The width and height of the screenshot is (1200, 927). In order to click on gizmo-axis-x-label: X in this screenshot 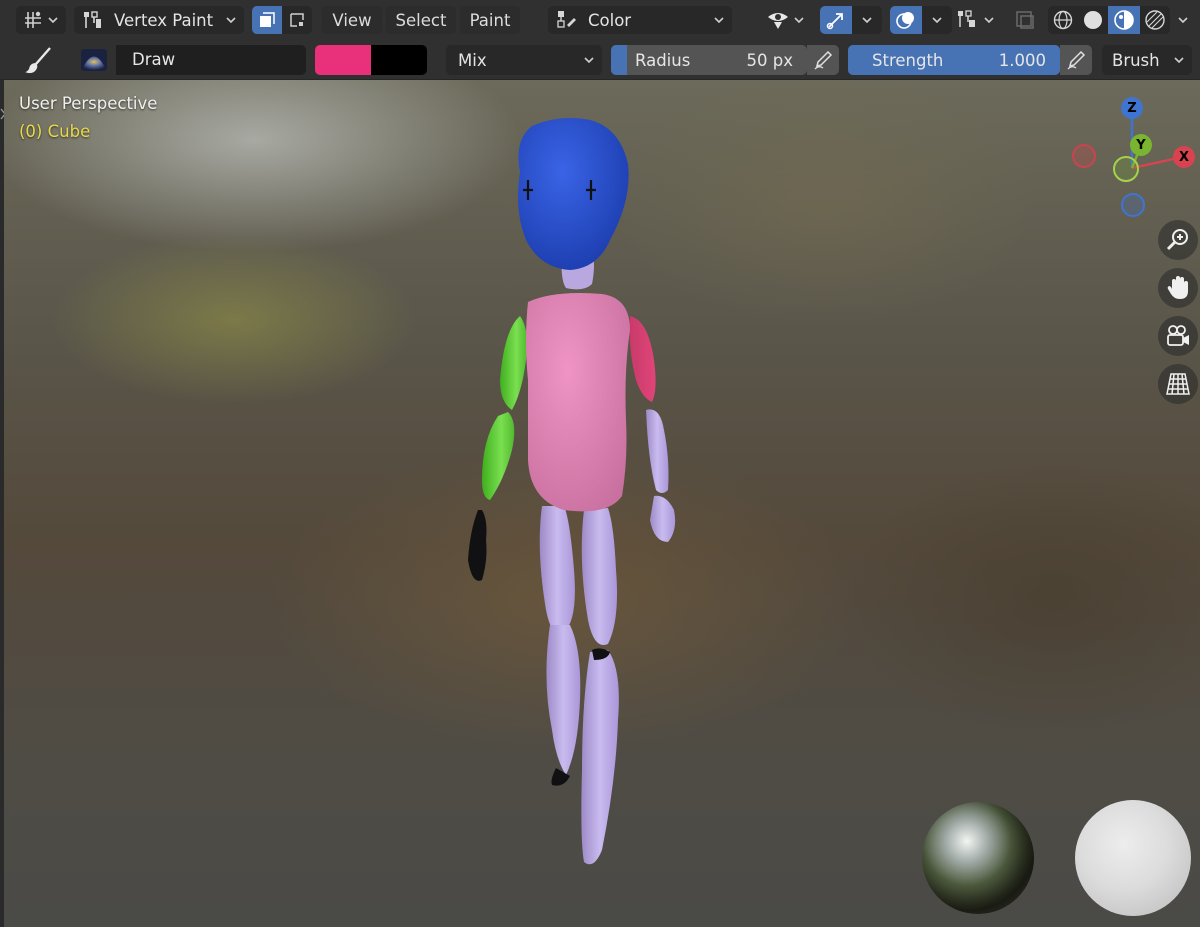, I will do `click(1184, 157)`.